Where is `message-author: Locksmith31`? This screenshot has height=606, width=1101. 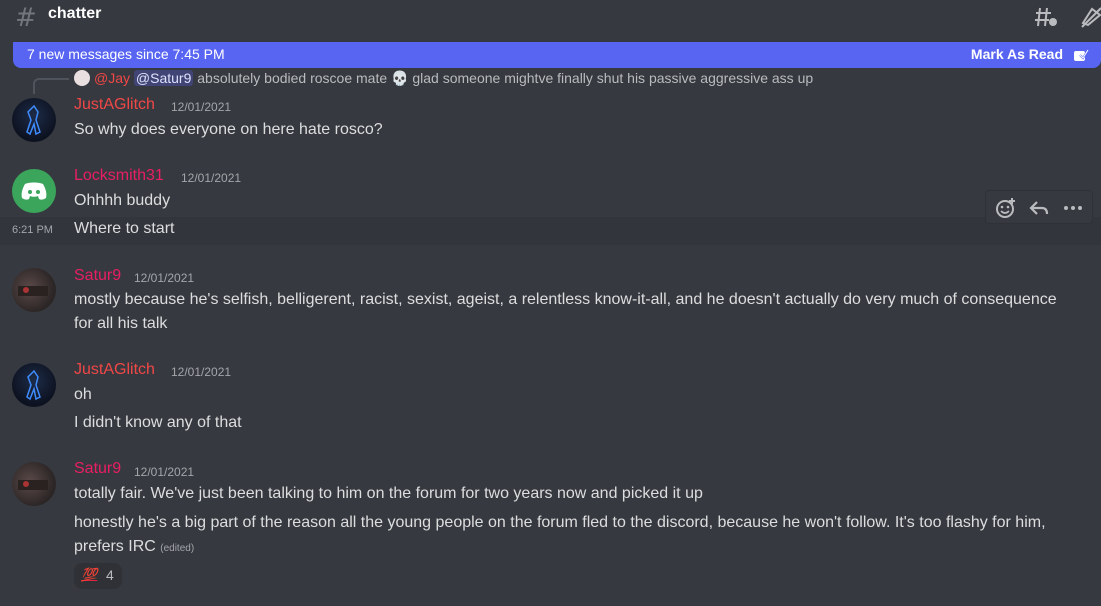
message-author: Locksmith31 is located at coordinates (119, 176).